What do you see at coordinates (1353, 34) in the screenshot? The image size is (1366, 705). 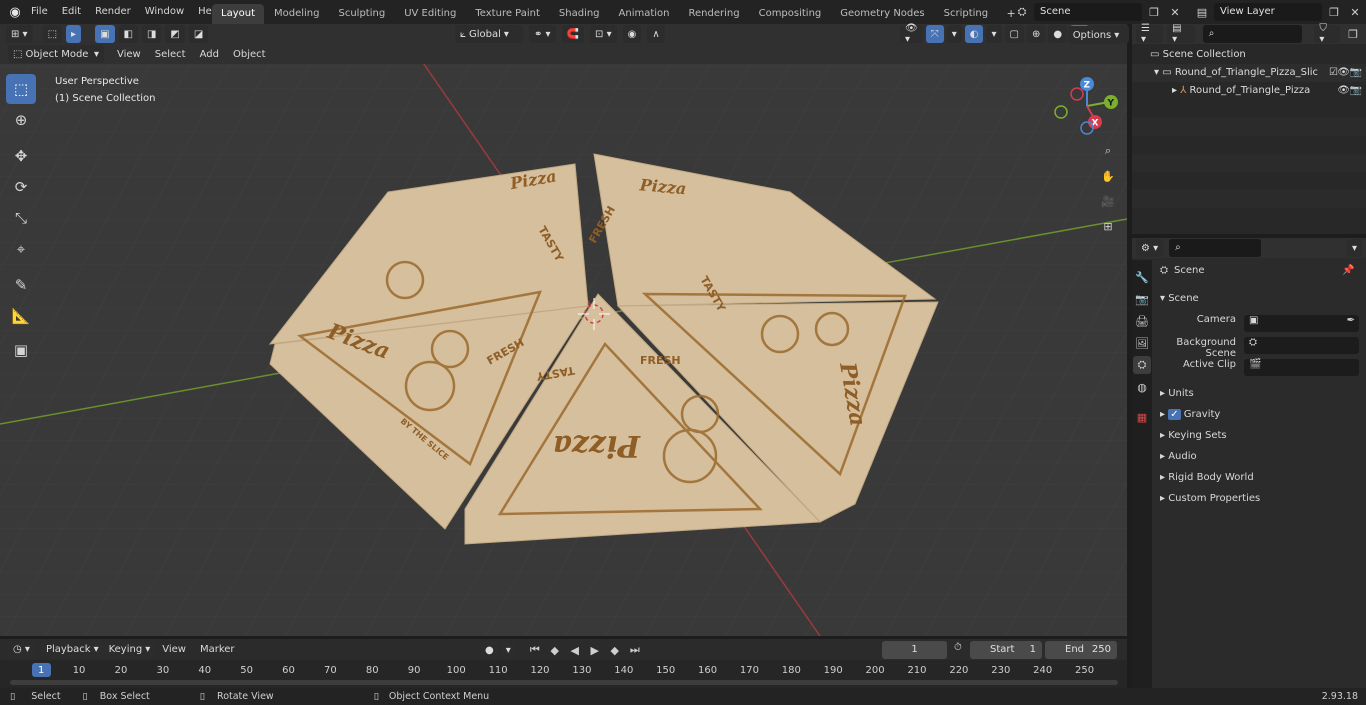 I see `new-collection-icon: ❐` at bounding box center [1353, 34].